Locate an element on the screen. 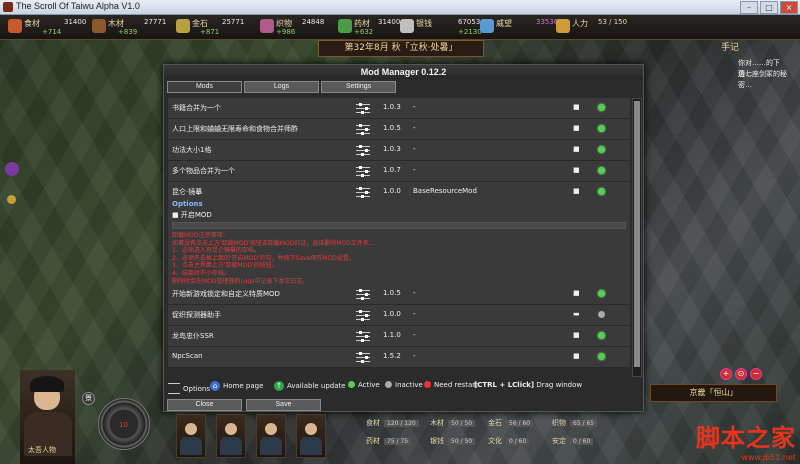  legend-options: Options is located at coordinates (189, 387).